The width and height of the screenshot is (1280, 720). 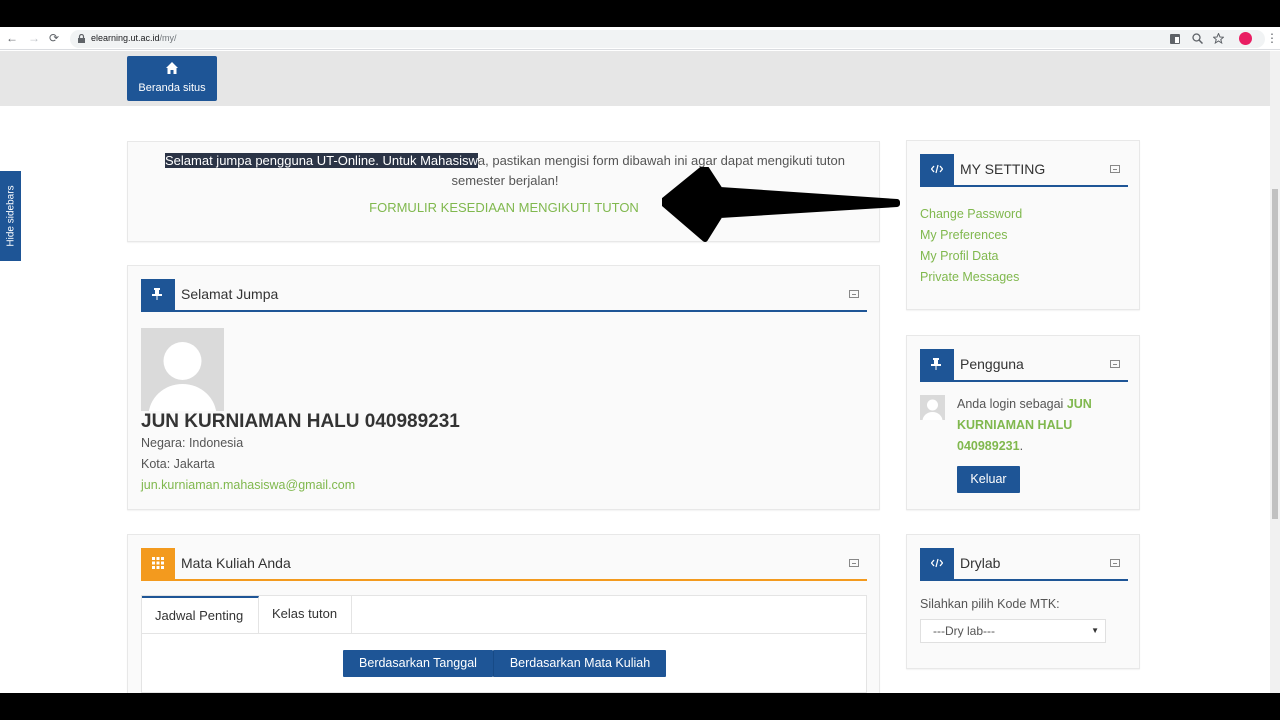 What do you see at coordinates (1013, 631) in the screenshot?
I see `drylab-select: ---Dry lab--- ▼` at bounding box center [1013, 631].